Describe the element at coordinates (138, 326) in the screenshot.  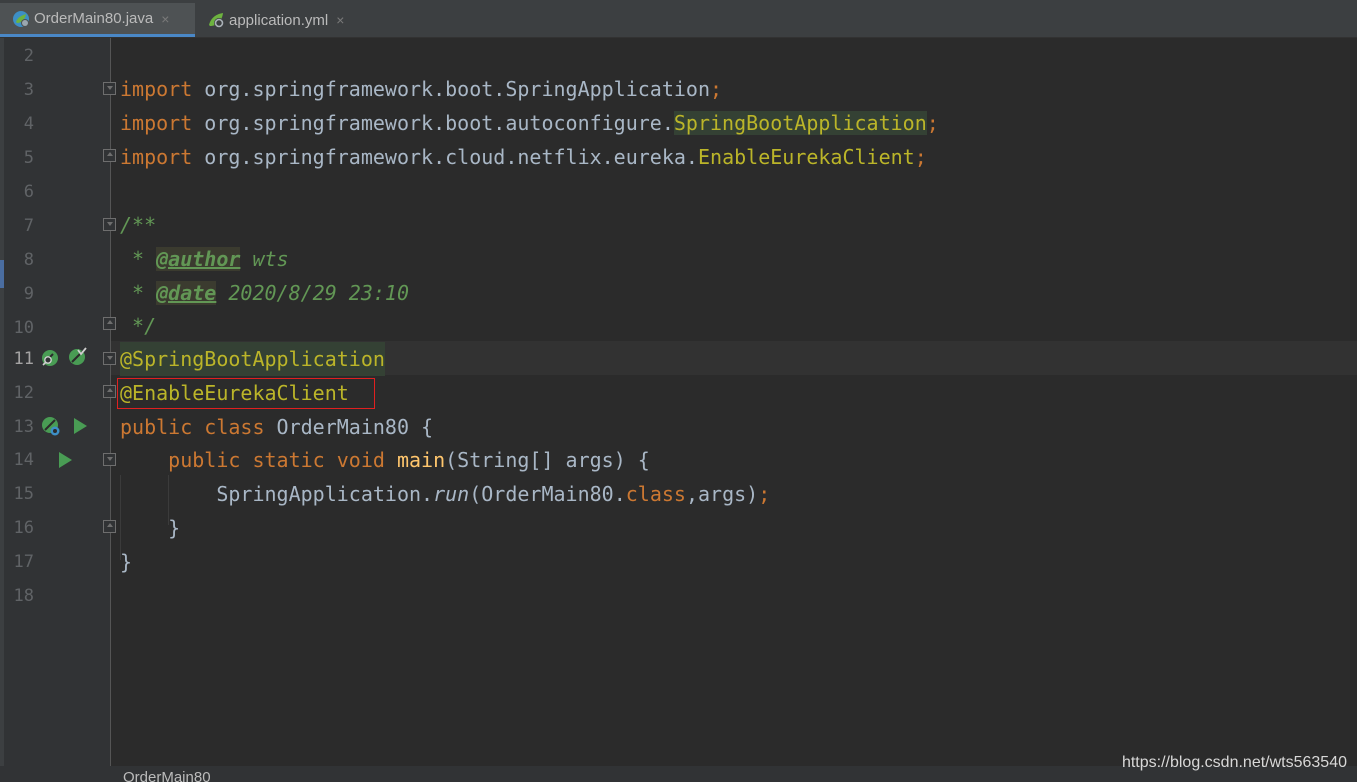
I see `code-line-10: */` at that location.